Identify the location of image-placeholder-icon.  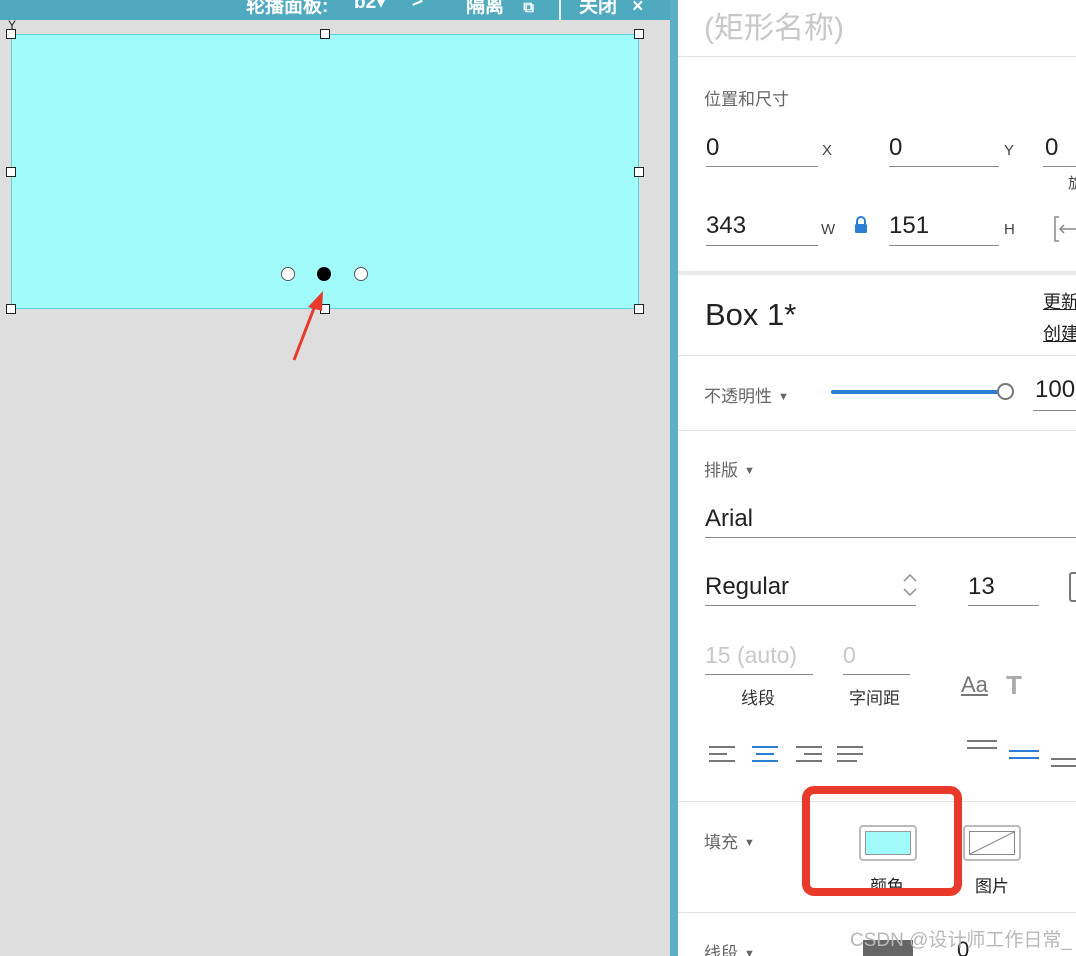
(992, 843).